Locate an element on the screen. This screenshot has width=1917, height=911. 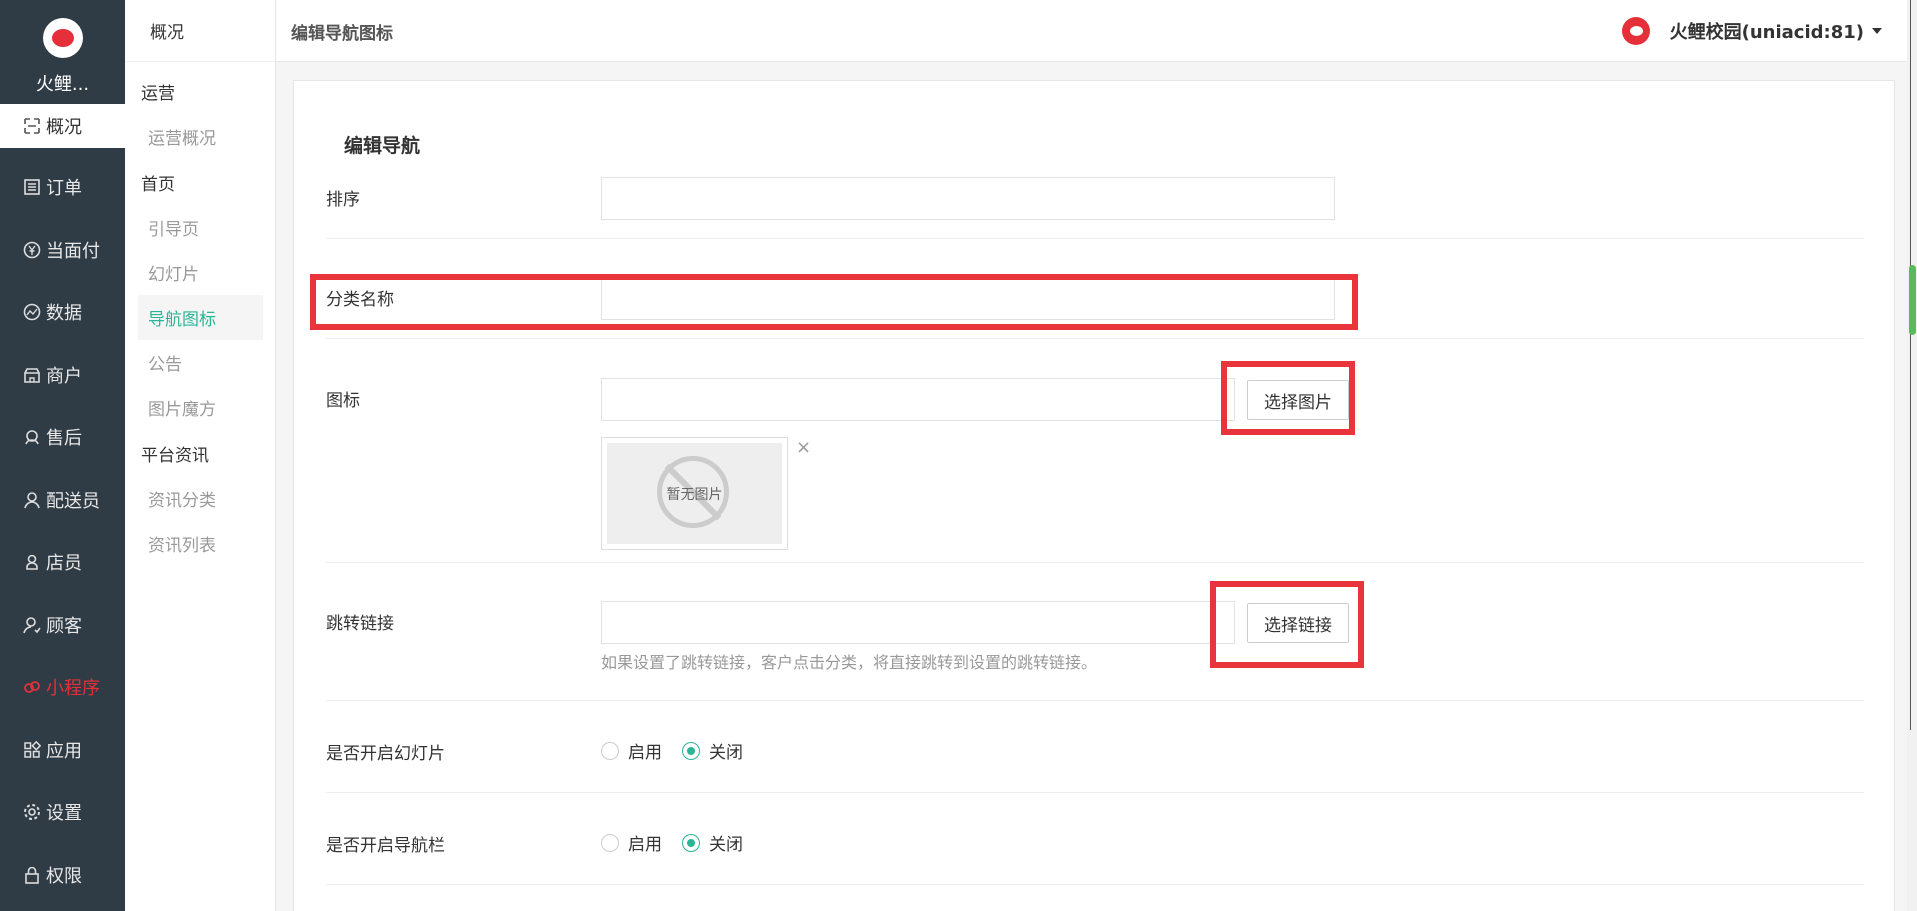
navbar-enable-label: 启用 is located at coordinates (645, 842).